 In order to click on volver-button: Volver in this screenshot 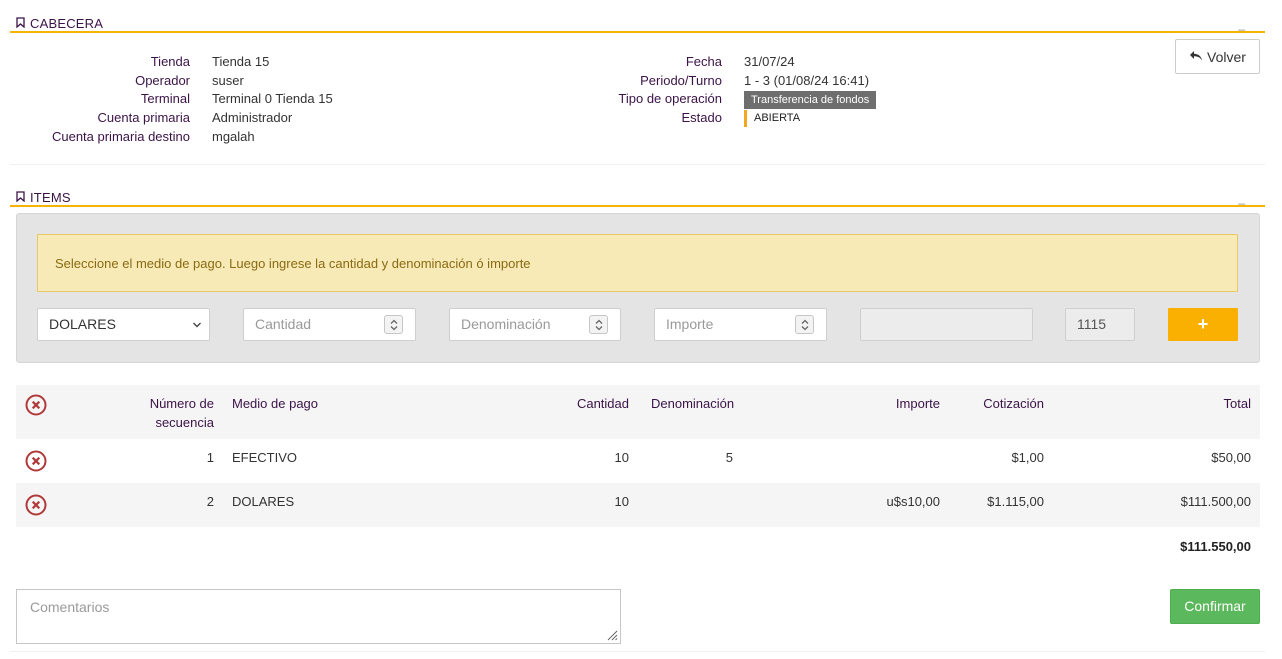, I will do `click(1217, 56)`.